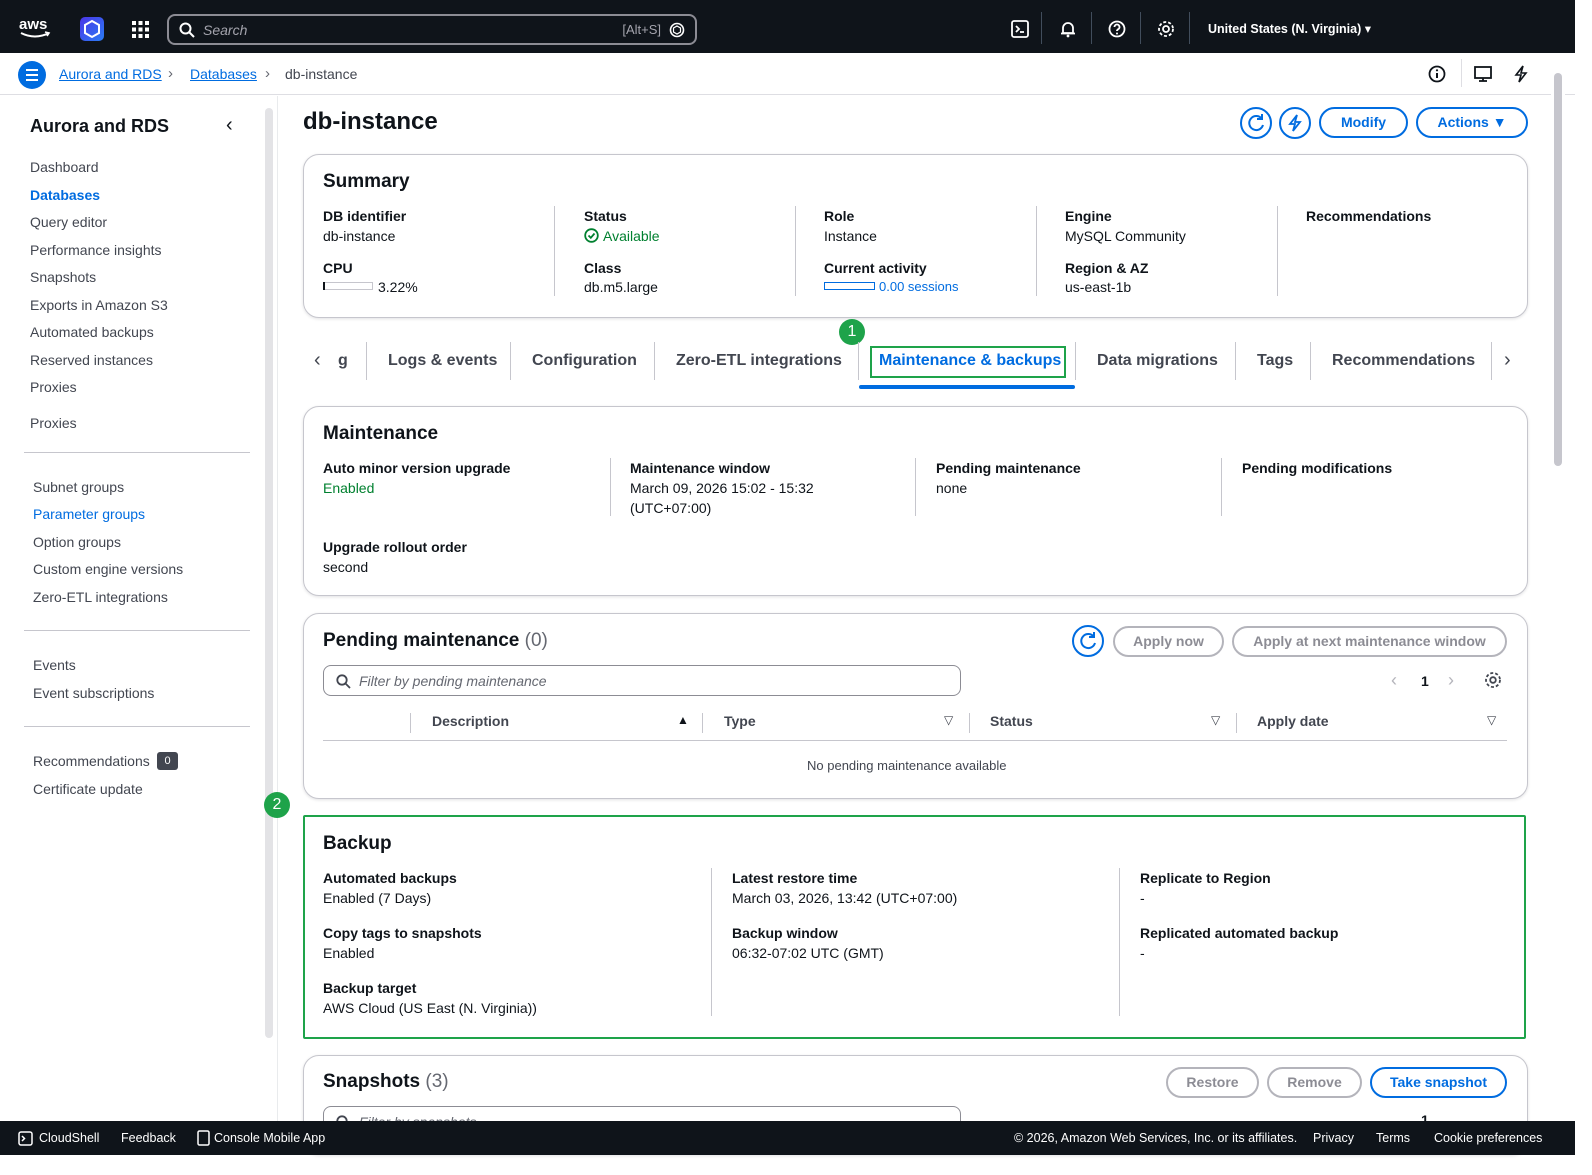 The height and width of the screenshot is (1175, 1592). I want to click on actions-button: Actions ▼, so click(1472, 122).